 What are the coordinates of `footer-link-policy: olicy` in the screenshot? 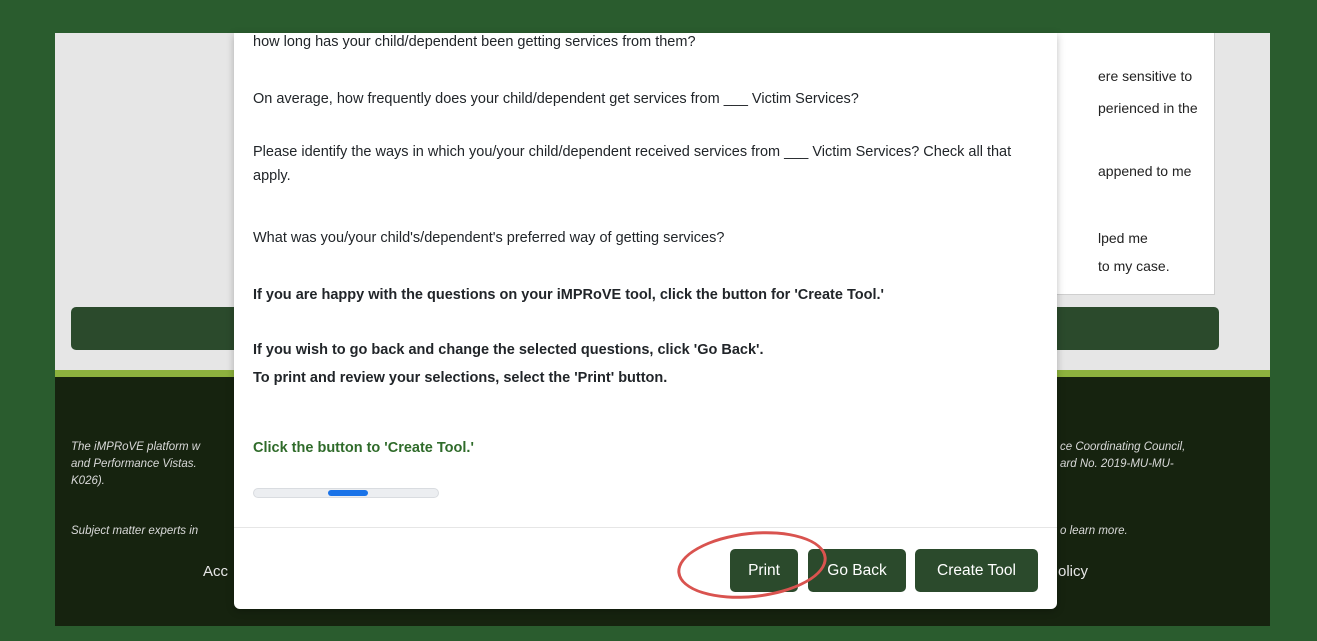 It's located at (1073, 571).